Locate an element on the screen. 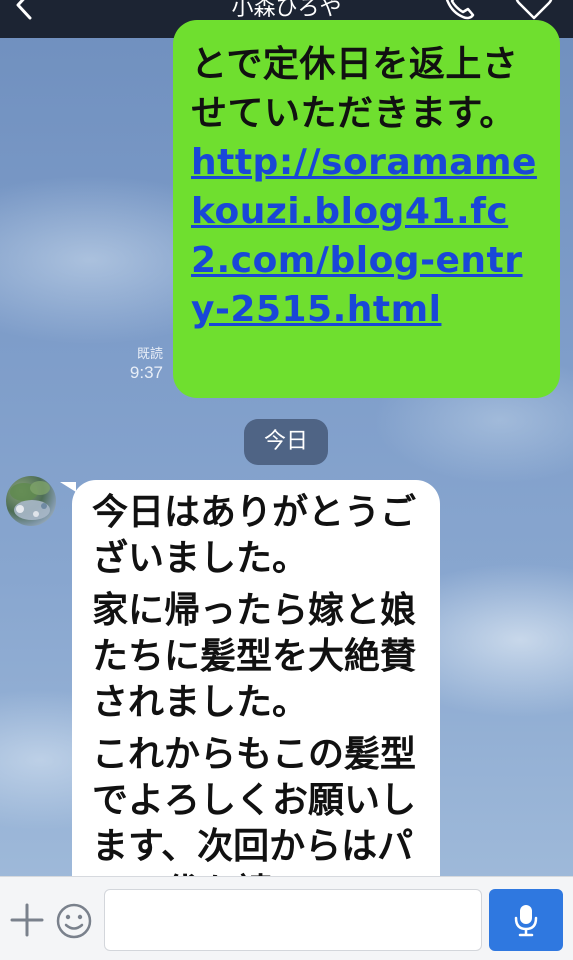 This screenshot has width=573, height=960. avatar-image is located at coordinates (30, 500).